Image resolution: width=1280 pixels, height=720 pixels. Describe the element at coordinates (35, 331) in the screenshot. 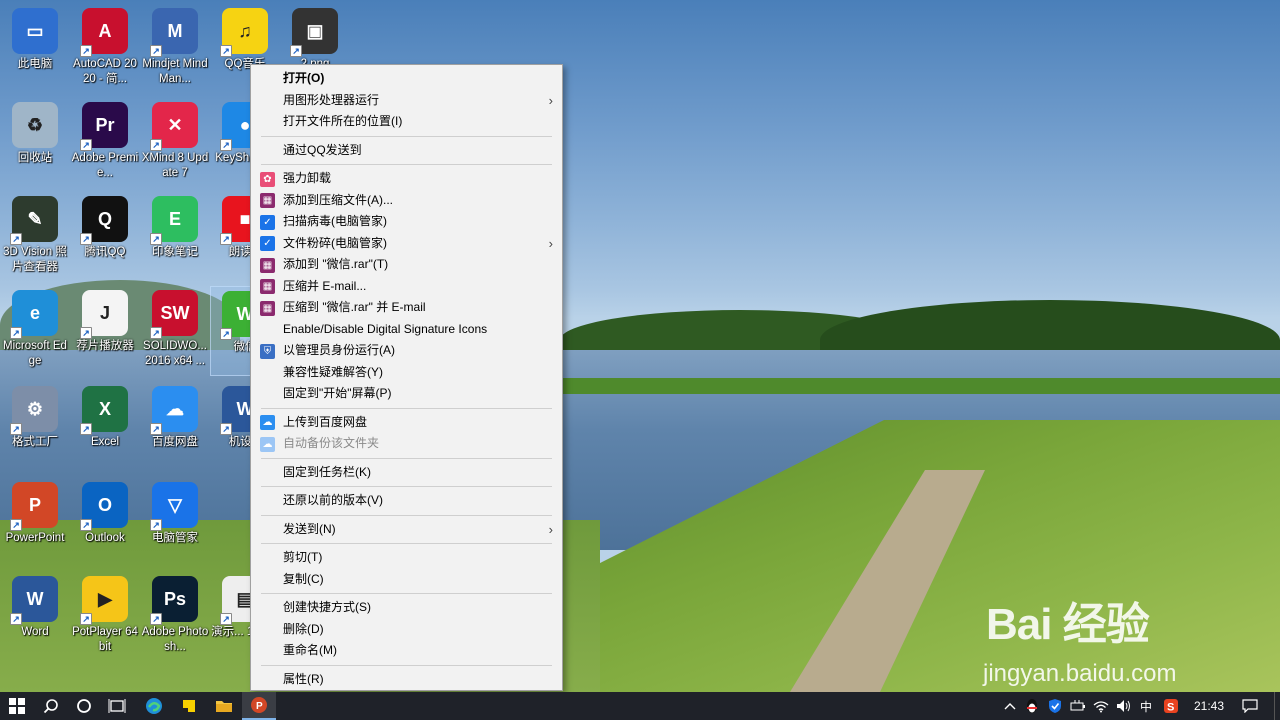

I see `desktop-icon: e ↗ Microsoft Edge` at that location.